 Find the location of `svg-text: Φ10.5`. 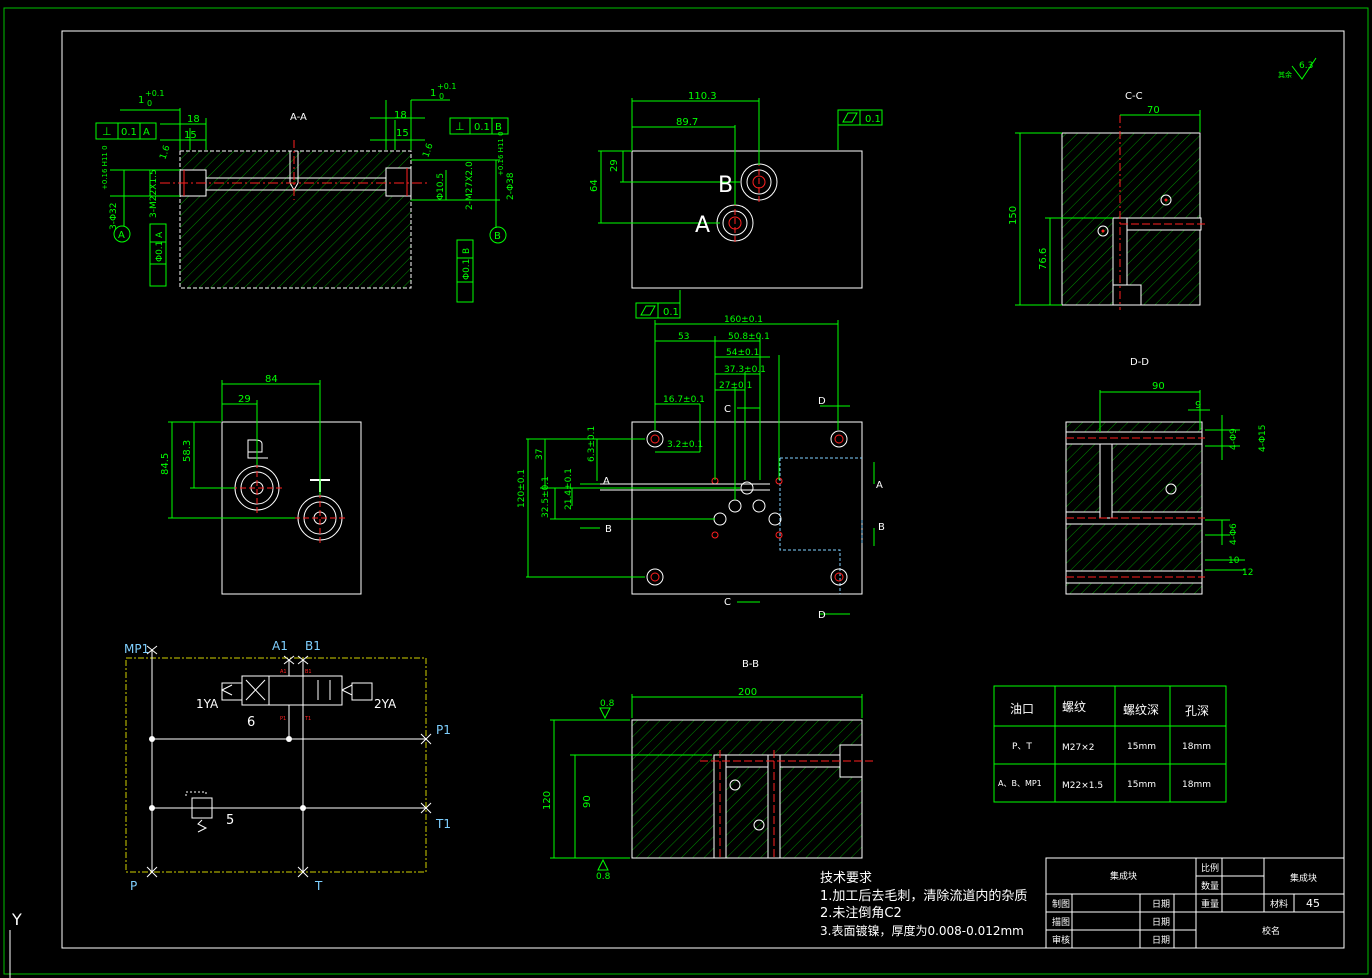

svg-text: Φ10.5 is located at coordinates (441, 186).